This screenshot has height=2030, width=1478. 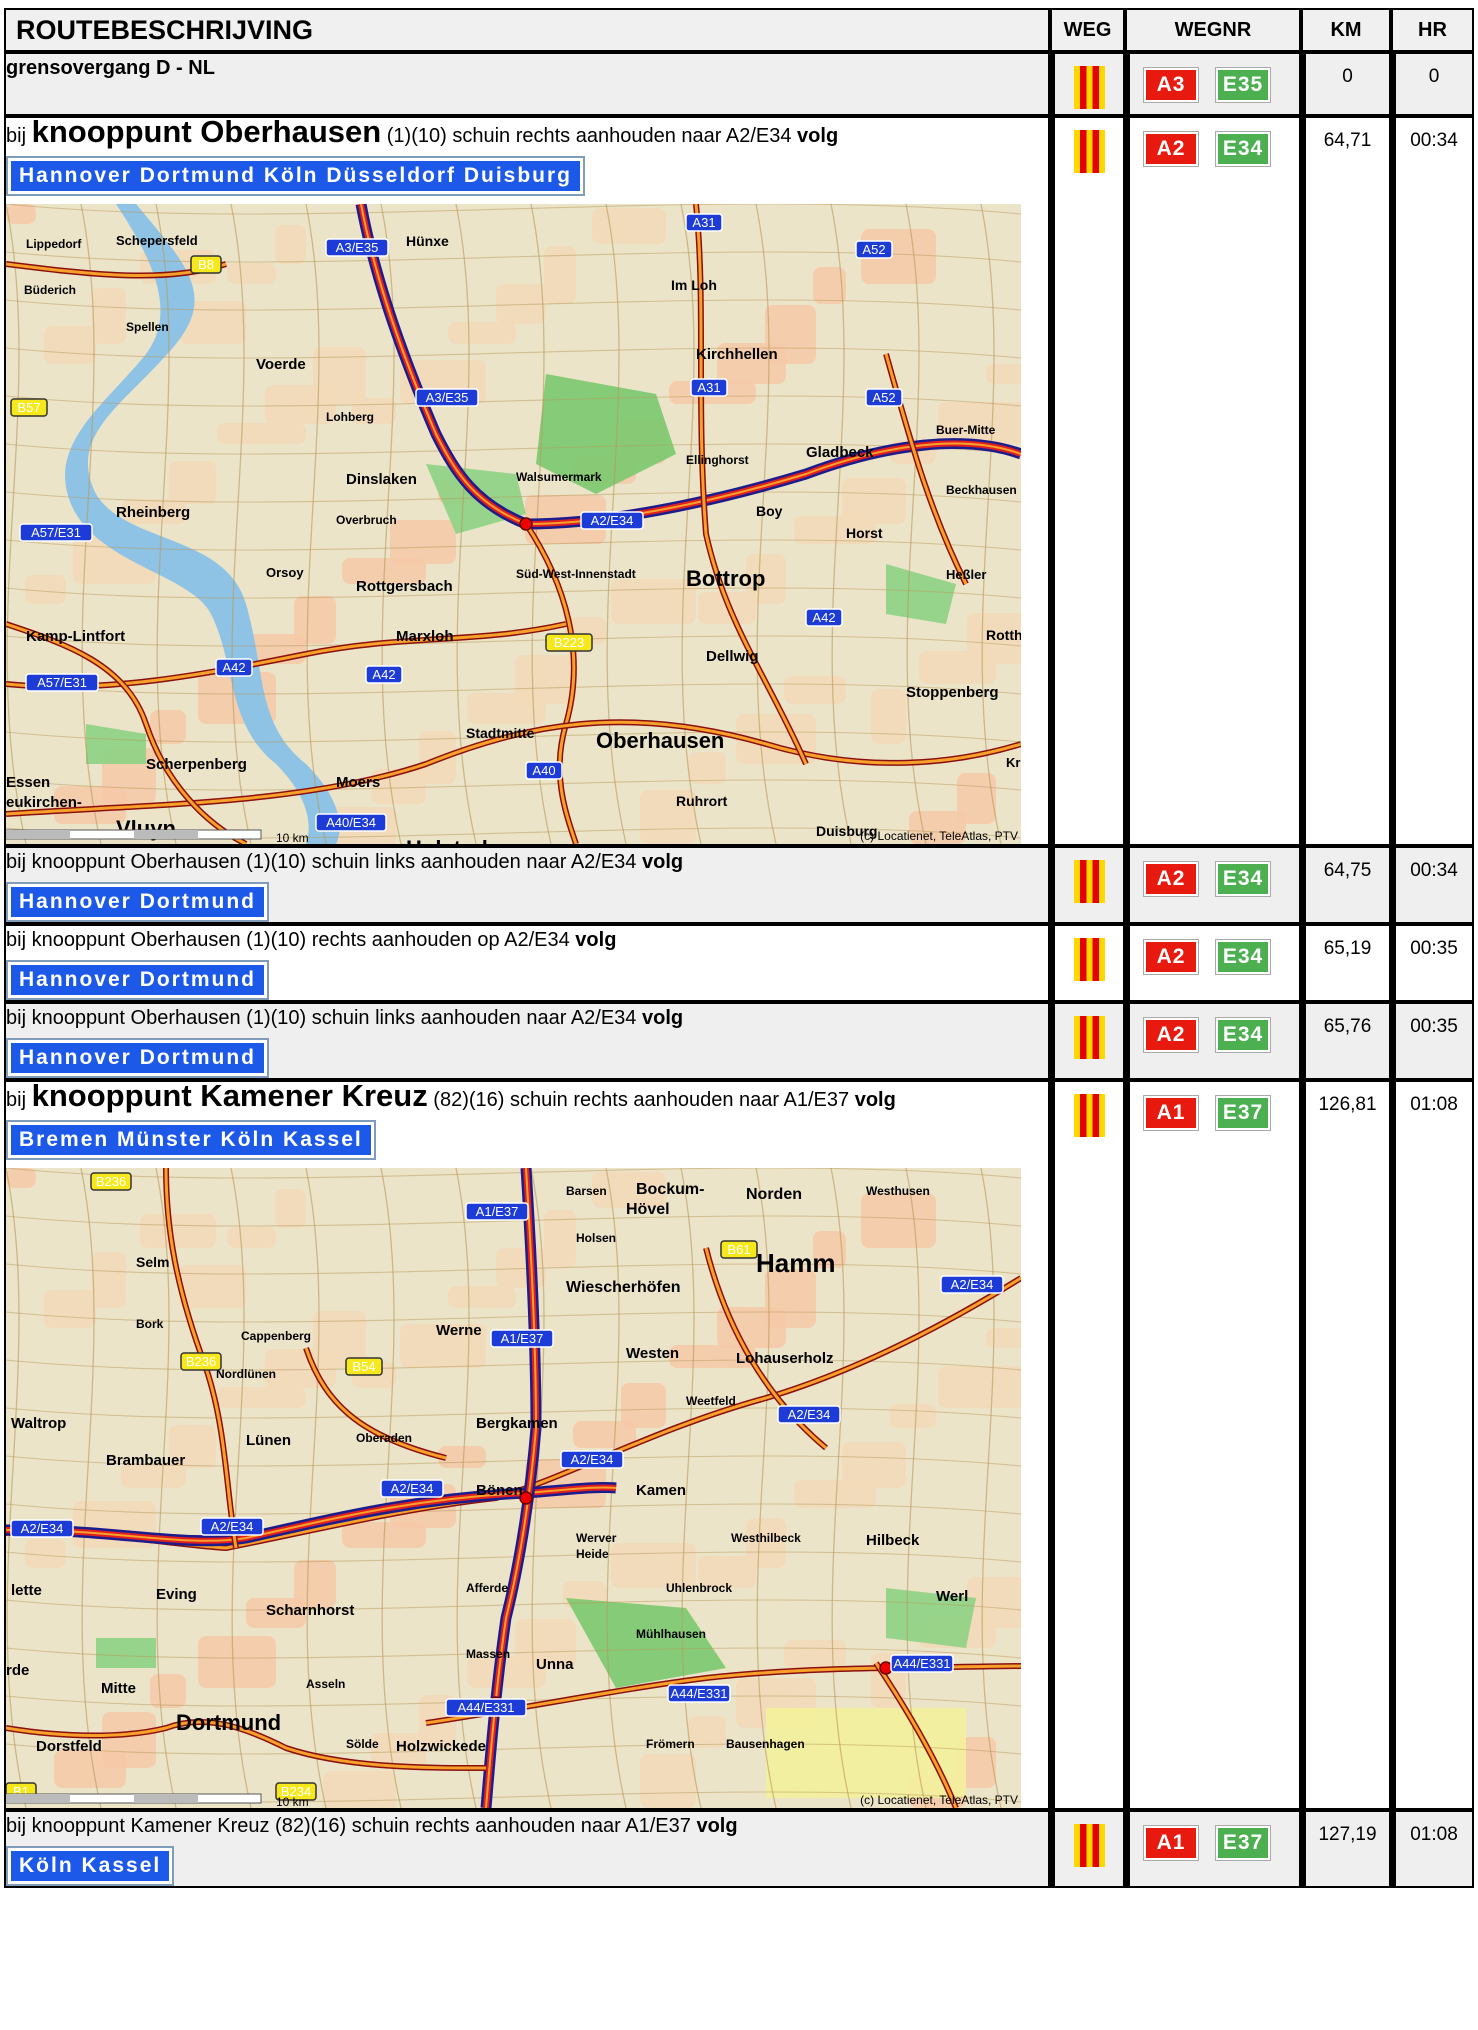 I want to click on map-road-shield: A57/E31, so click(x=56, y=532).